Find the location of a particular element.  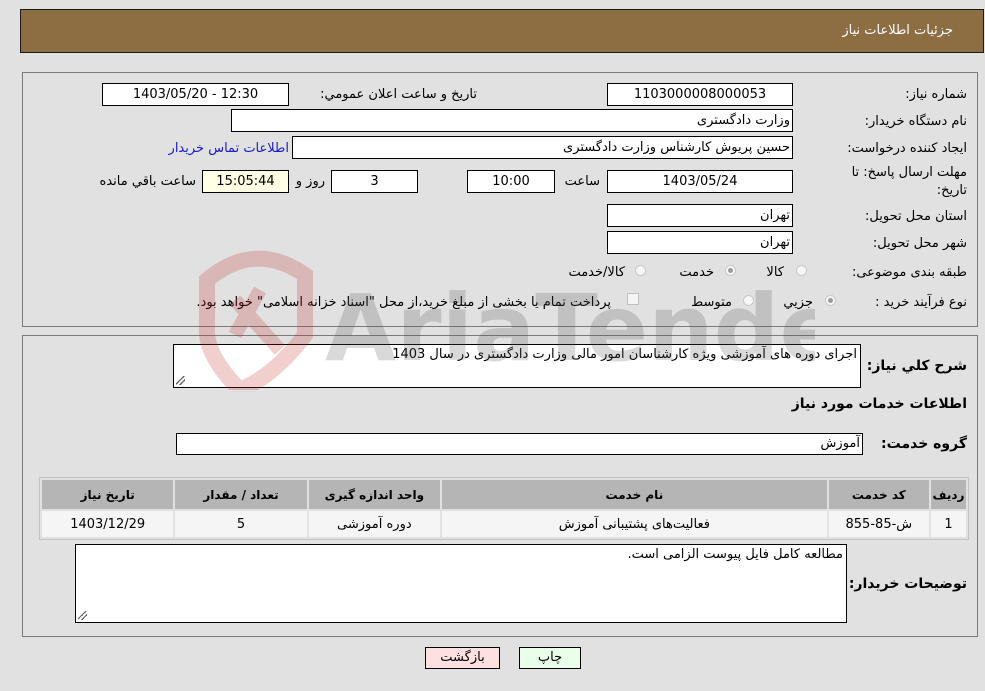

purchase-option-medium: متوسط is located at coordinates (711, 302).